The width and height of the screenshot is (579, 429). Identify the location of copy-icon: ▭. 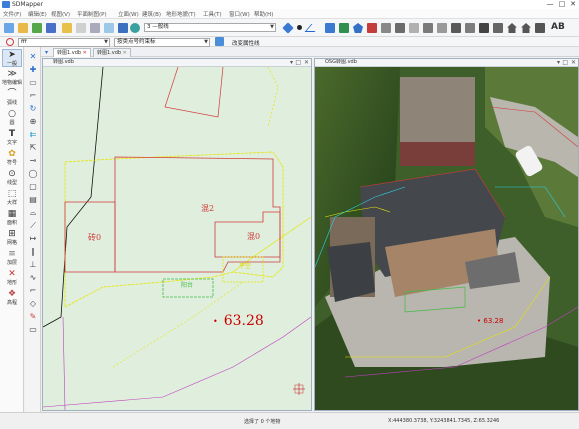
(33, 83).